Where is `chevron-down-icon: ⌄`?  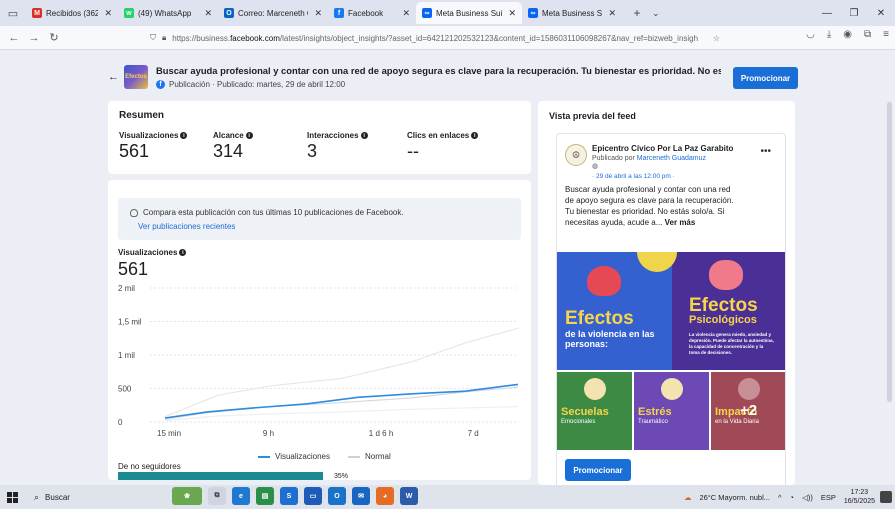
chevron-down-icon: ⌄ is located at coordinates (660, 13).